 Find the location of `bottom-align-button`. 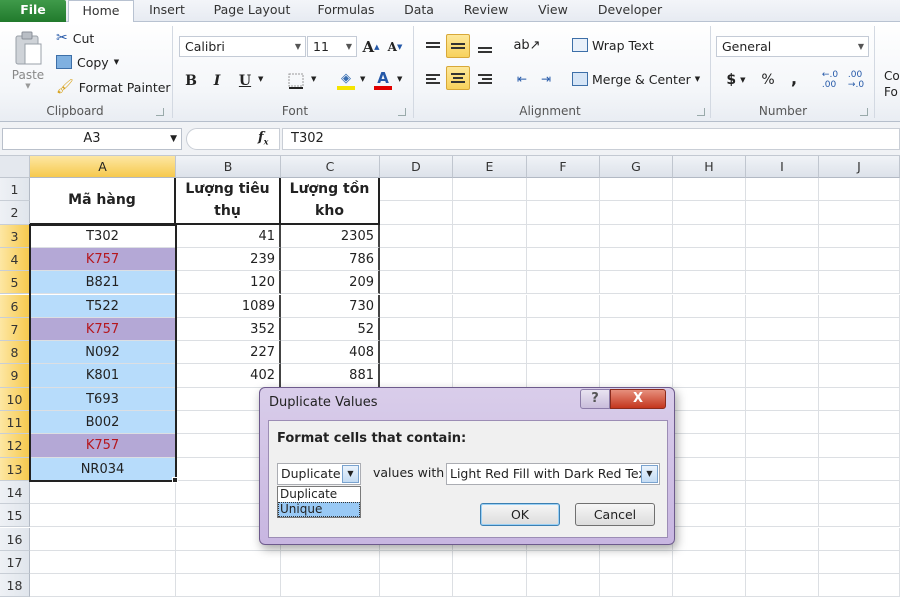

bottom-align-button is located at coordinates (485, 47).